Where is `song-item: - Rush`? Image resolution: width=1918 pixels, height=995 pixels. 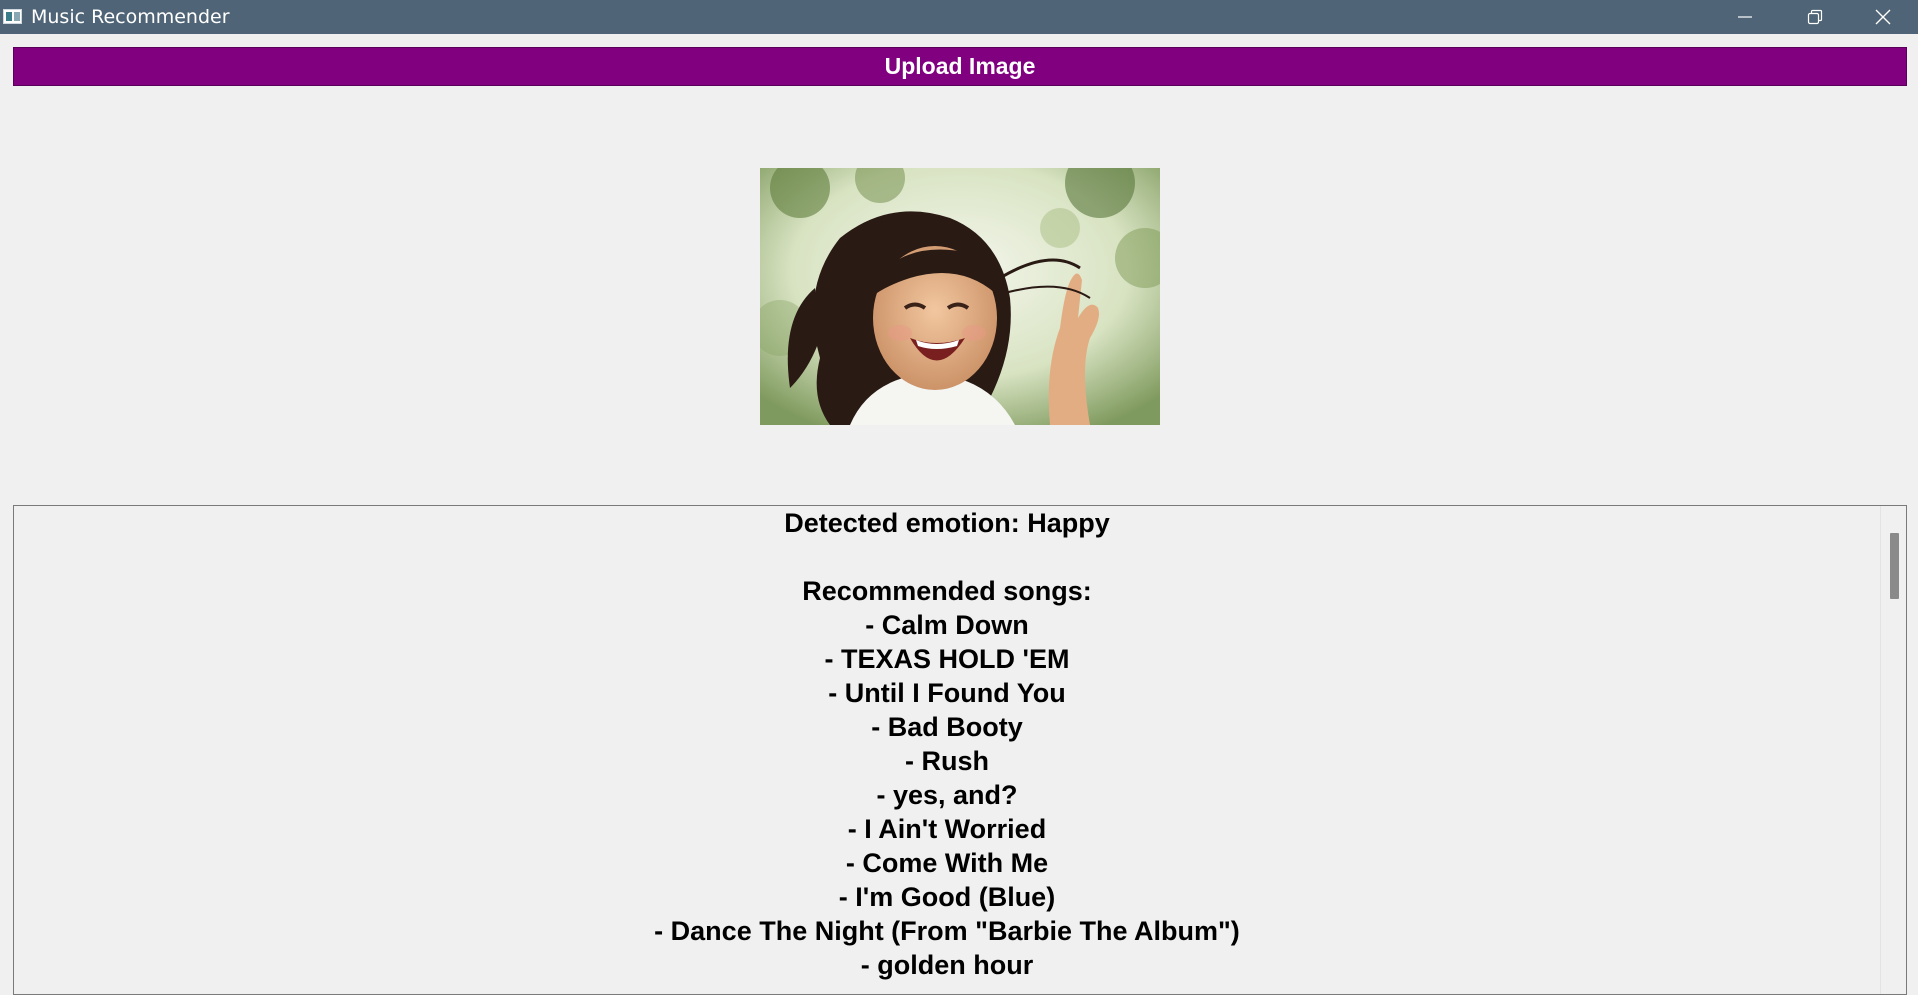
song-item: - Rush is located at coordinates (947, 761).